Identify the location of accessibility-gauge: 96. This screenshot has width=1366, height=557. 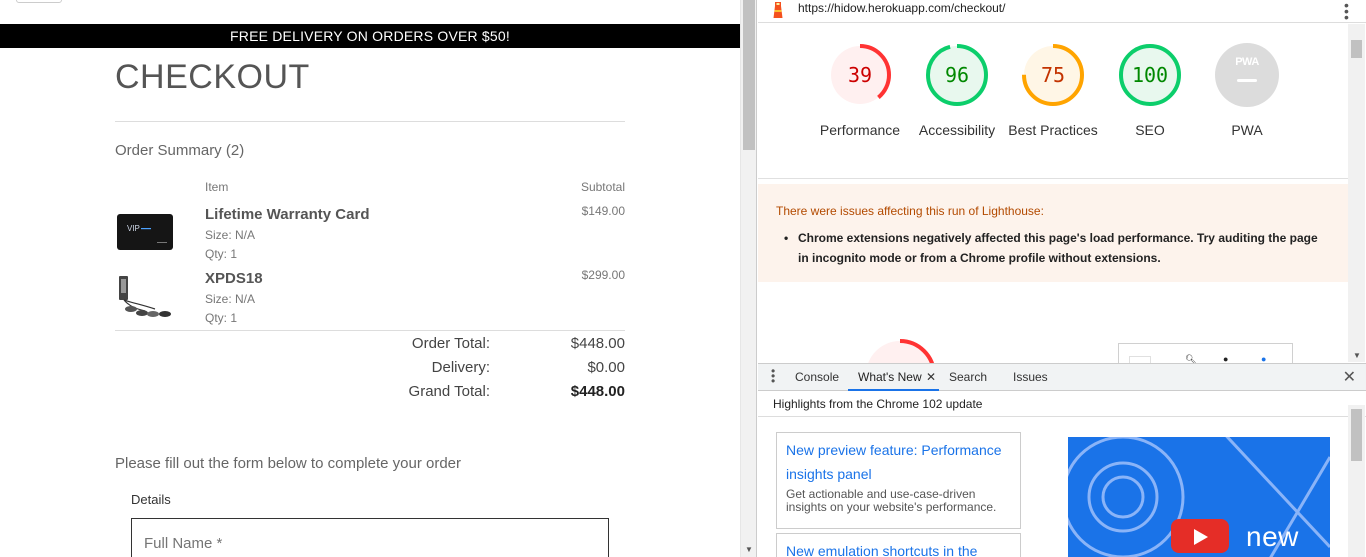
(957, 75).